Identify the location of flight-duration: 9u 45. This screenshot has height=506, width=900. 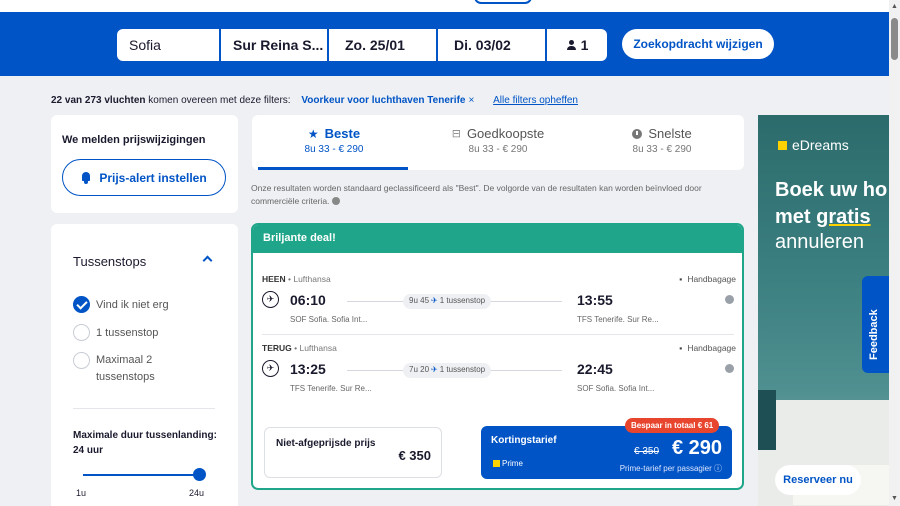
(419, 300).